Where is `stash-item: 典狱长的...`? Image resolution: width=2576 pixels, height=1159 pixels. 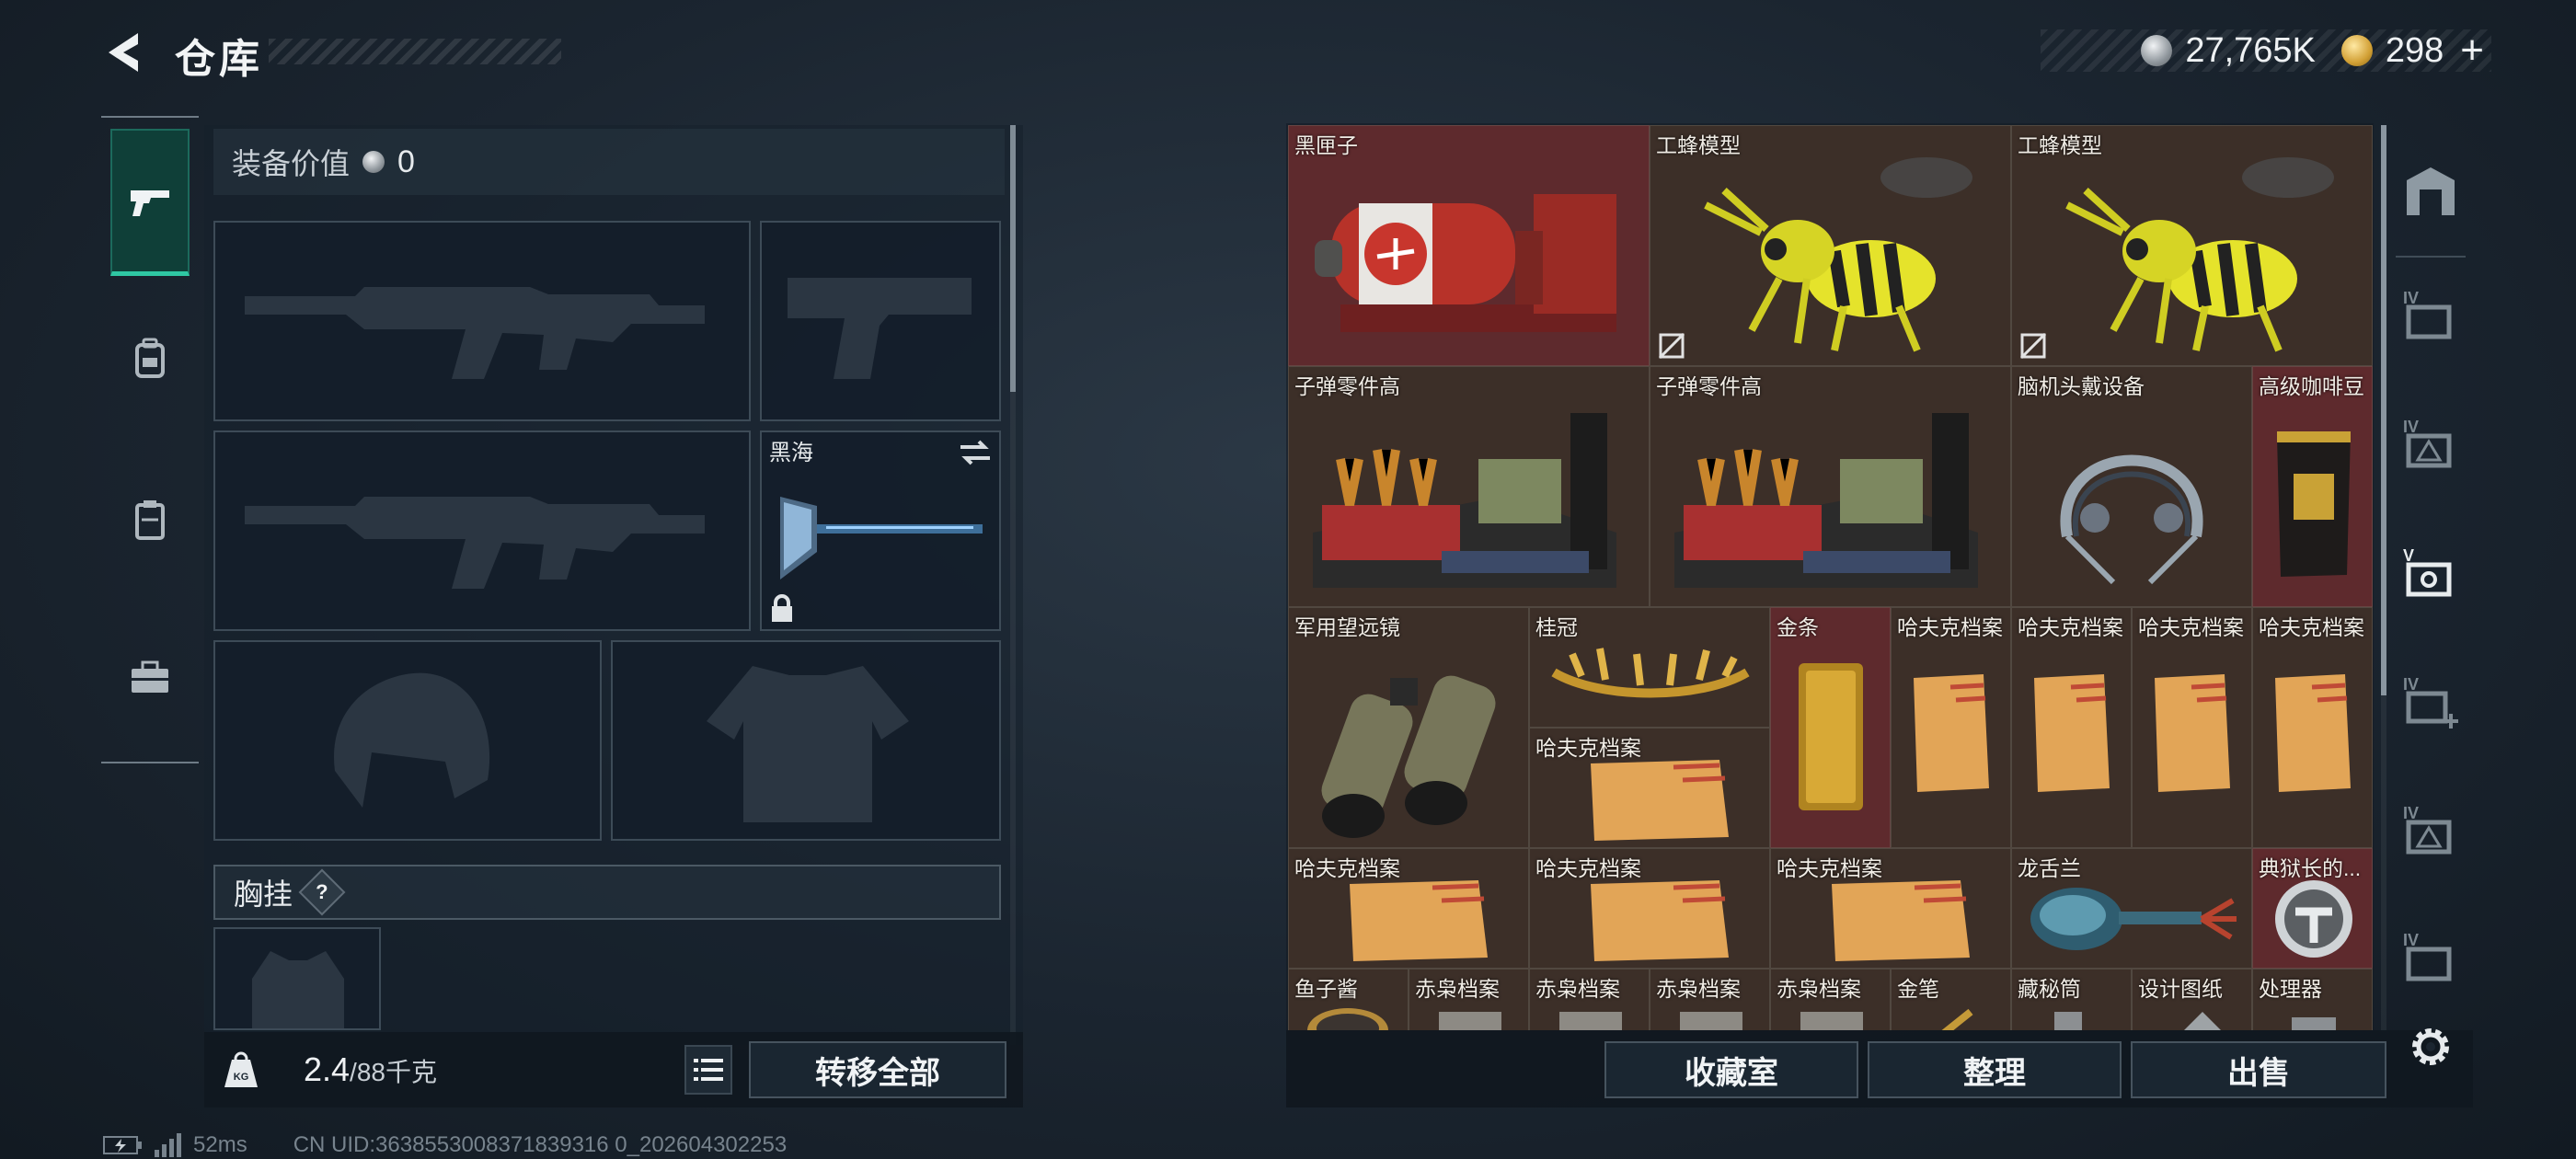
stash-item: 典狱长的... is located at coordinates (2312, 908).